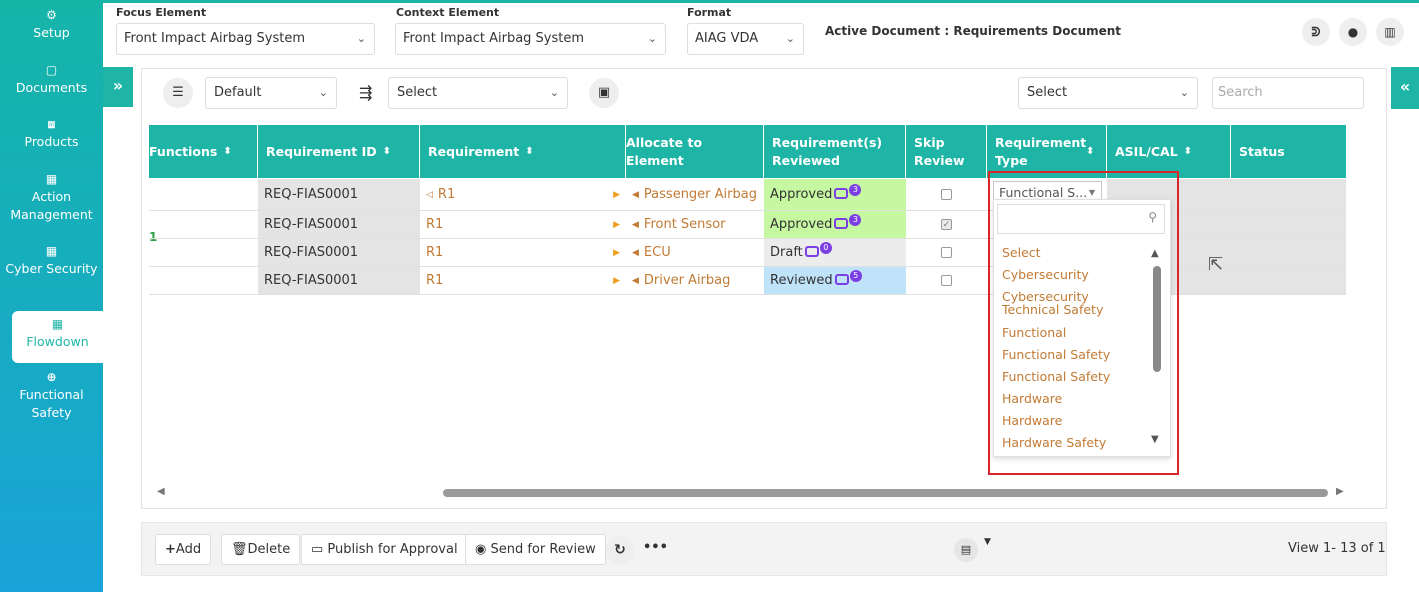 The image size is (1419, 592). I want to click on horizontal-scrollbar-thumb, so click(885, 493).